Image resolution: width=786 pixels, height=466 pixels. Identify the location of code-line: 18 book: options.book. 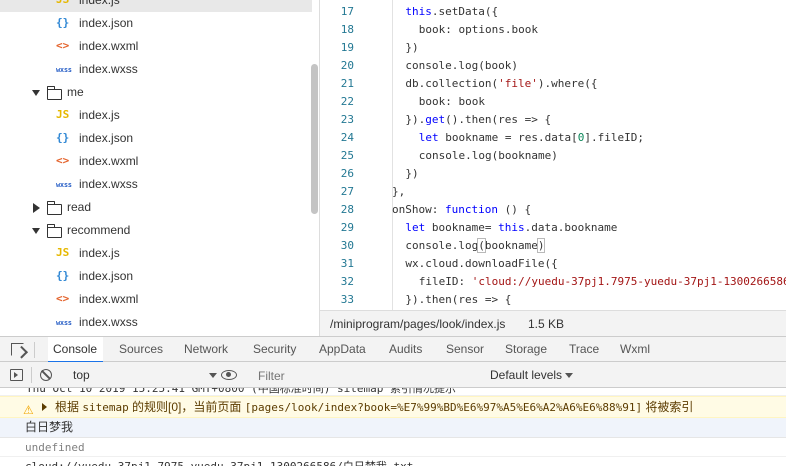
(553, 30).